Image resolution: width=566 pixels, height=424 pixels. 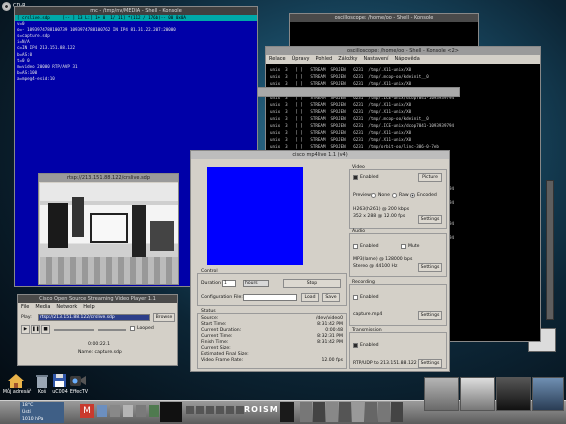 What do you see at coordinates (384, 195) in the screenshot?
I see `preview-none-label: None` at bounding box center [384, 195].